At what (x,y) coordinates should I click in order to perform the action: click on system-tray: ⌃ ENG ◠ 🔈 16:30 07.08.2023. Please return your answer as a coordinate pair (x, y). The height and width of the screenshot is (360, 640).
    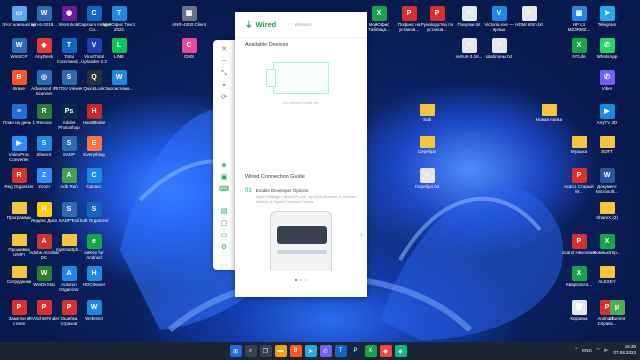
    Looking at the image, I should click on (605, 350).